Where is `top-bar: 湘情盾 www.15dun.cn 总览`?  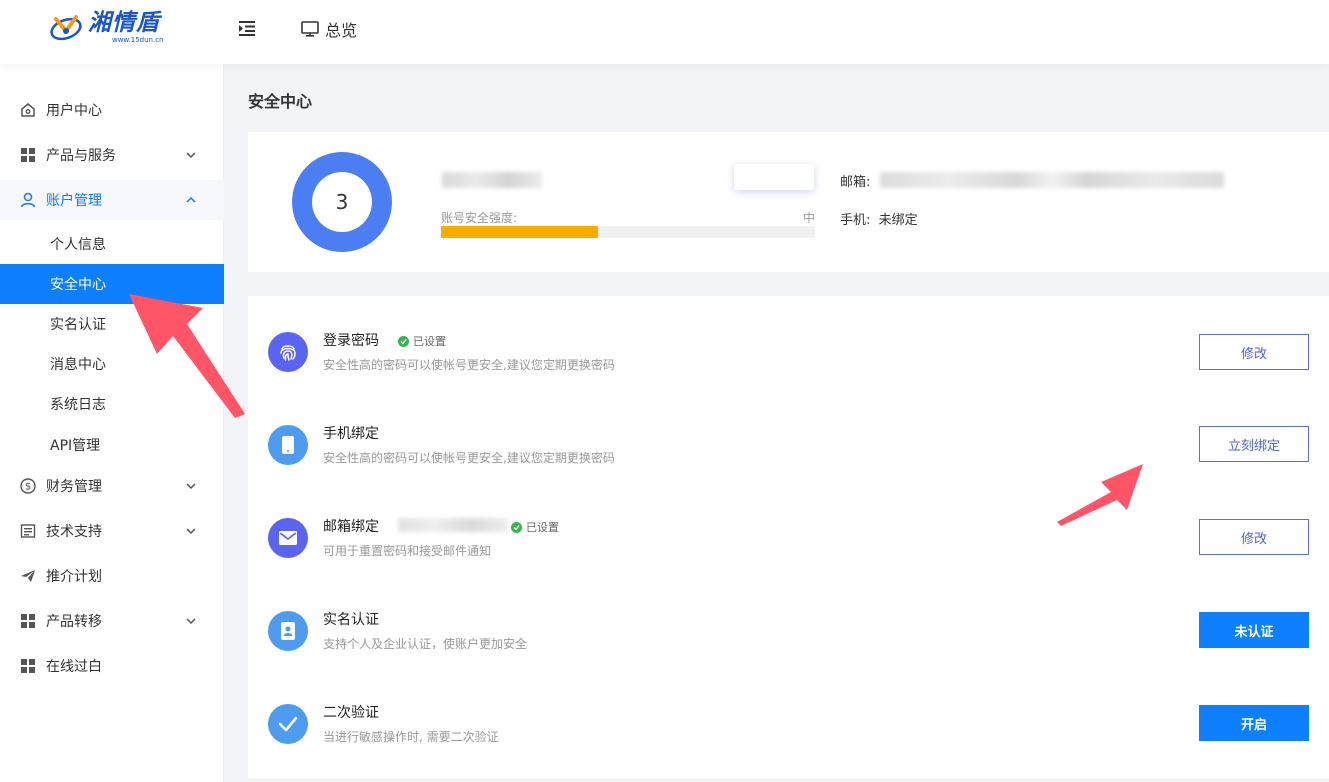
top-bar: 湘情盾 www.15dun.cn 总览 is located at coordinates (664, 32).